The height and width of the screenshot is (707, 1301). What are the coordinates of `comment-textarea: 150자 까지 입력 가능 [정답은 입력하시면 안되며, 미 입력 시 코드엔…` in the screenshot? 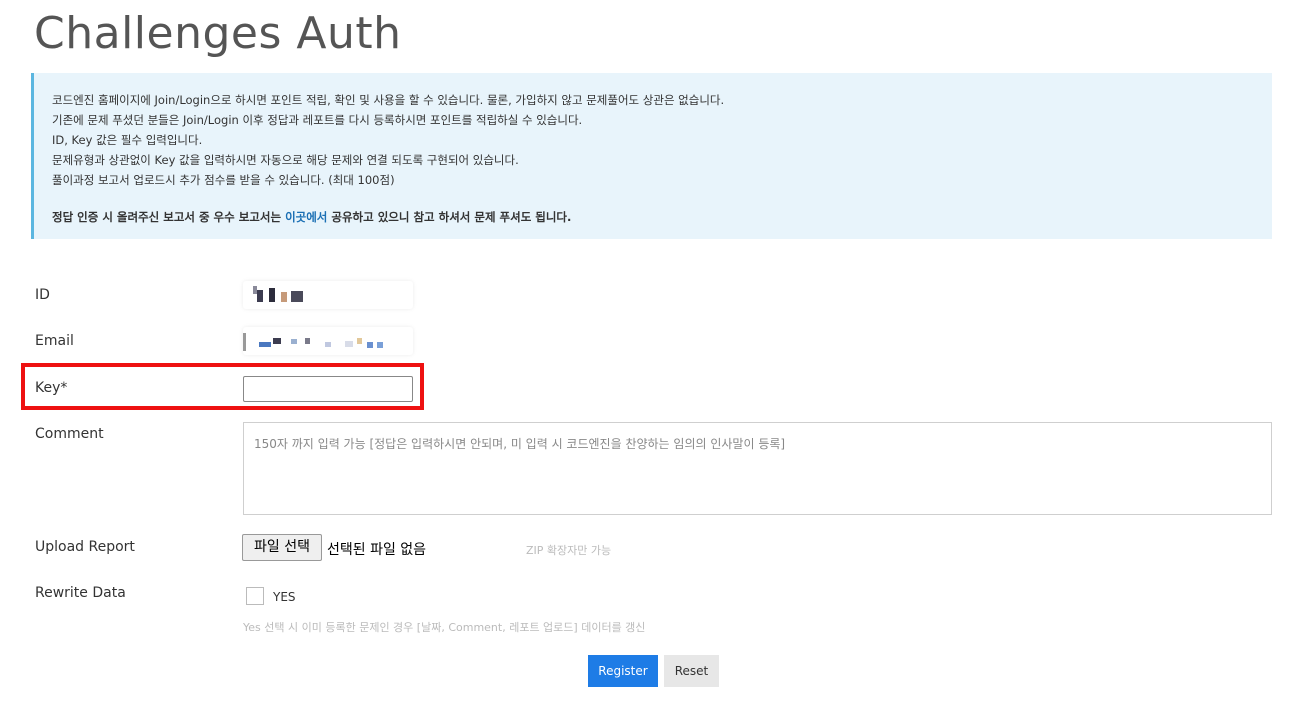 It's located at (757, 468).